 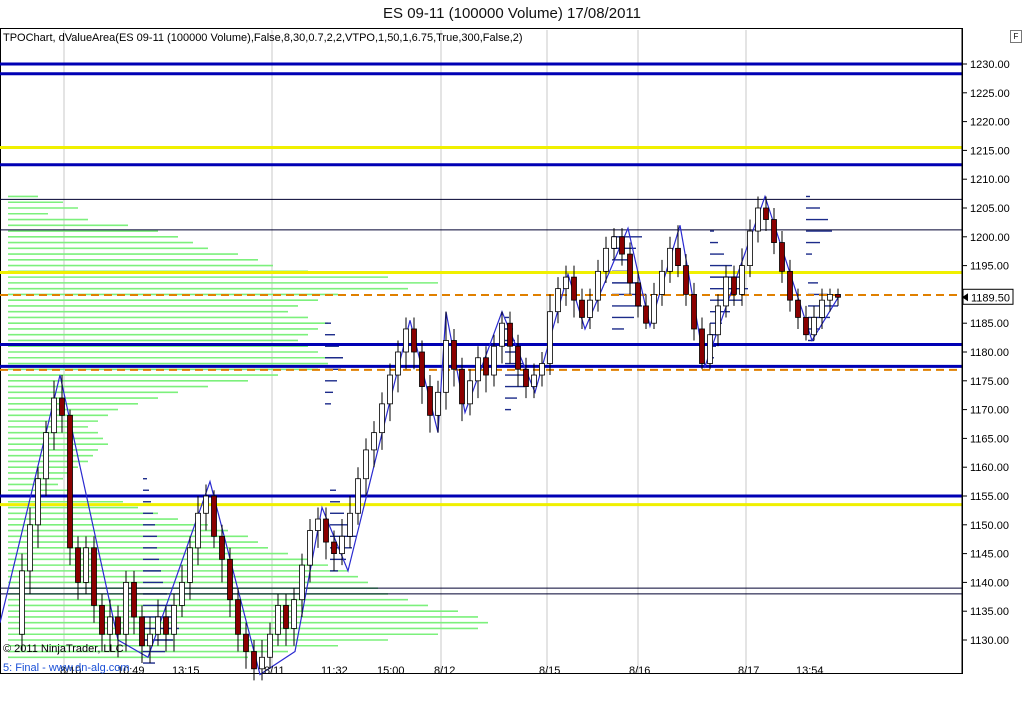 I want to click on y-tick-label: 1215.00, so click(x=990, y=151).